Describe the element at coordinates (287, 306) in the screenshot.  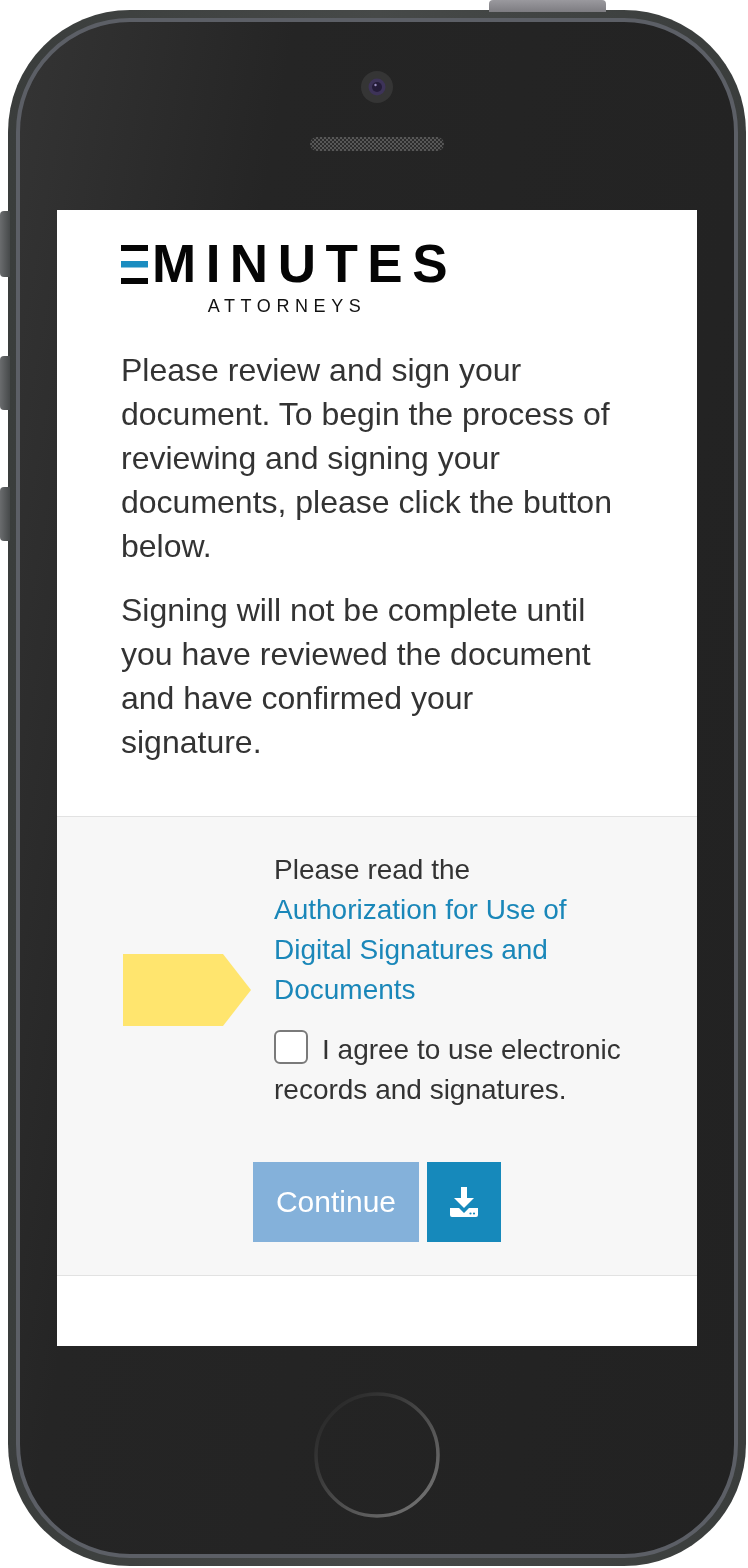
I see `logo-tagline: ATTORNEYS` at that location.